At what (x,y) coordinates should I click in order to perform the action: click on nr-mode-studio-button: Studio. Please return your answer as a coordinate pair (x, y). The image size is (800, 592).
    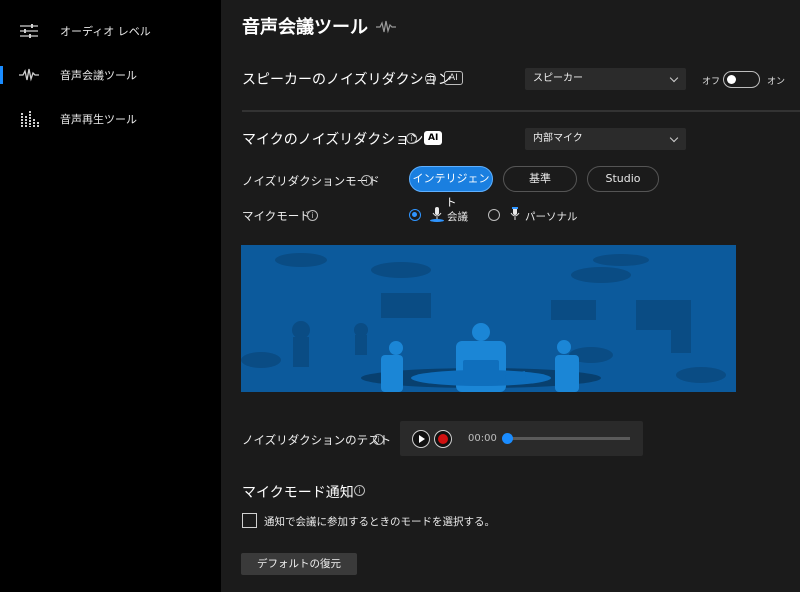
    Looking at the image, I should click on (623, 179).